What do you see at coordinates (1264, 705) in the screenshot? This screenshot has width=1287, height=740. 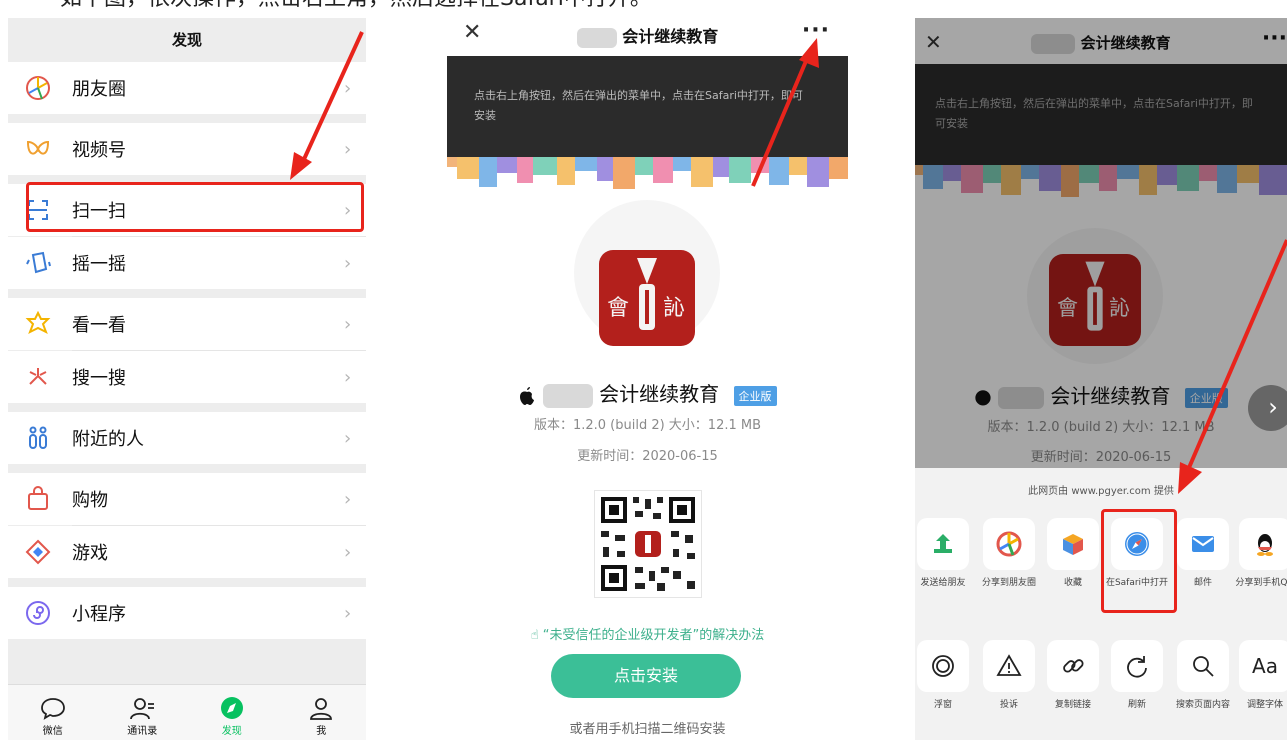 I see `share-label: 调整字体` at bounding box center [1264, 705].